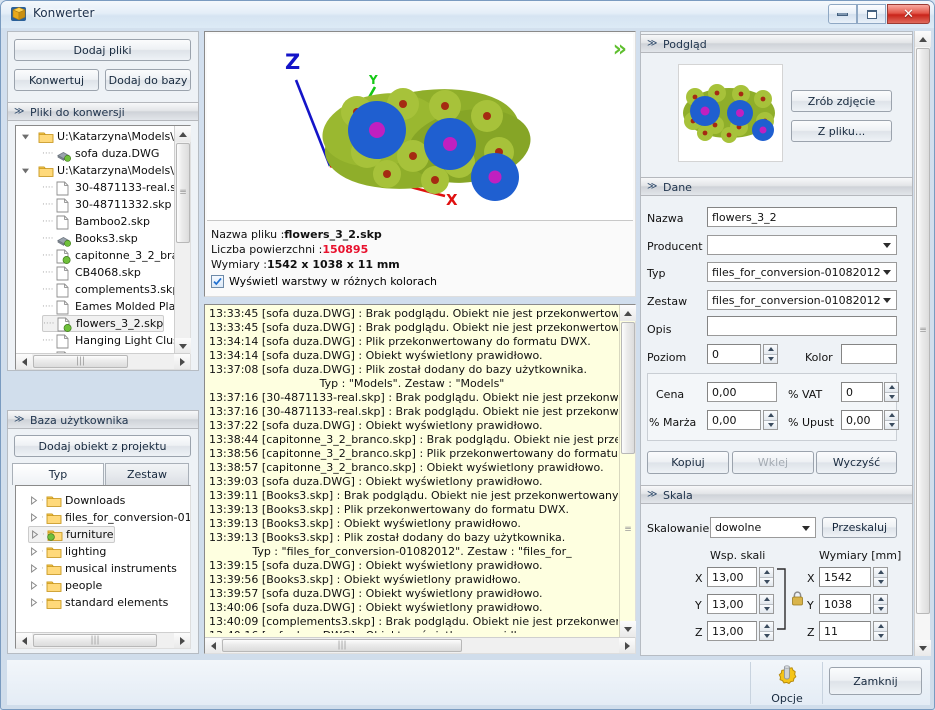 Image resolution: width=935 pixels, height=710 pixels. What do you see at coordinates (763, 527) in the screenshot?
I see `skalowanie-combo: dowolne` at bounding box center [763, 527].